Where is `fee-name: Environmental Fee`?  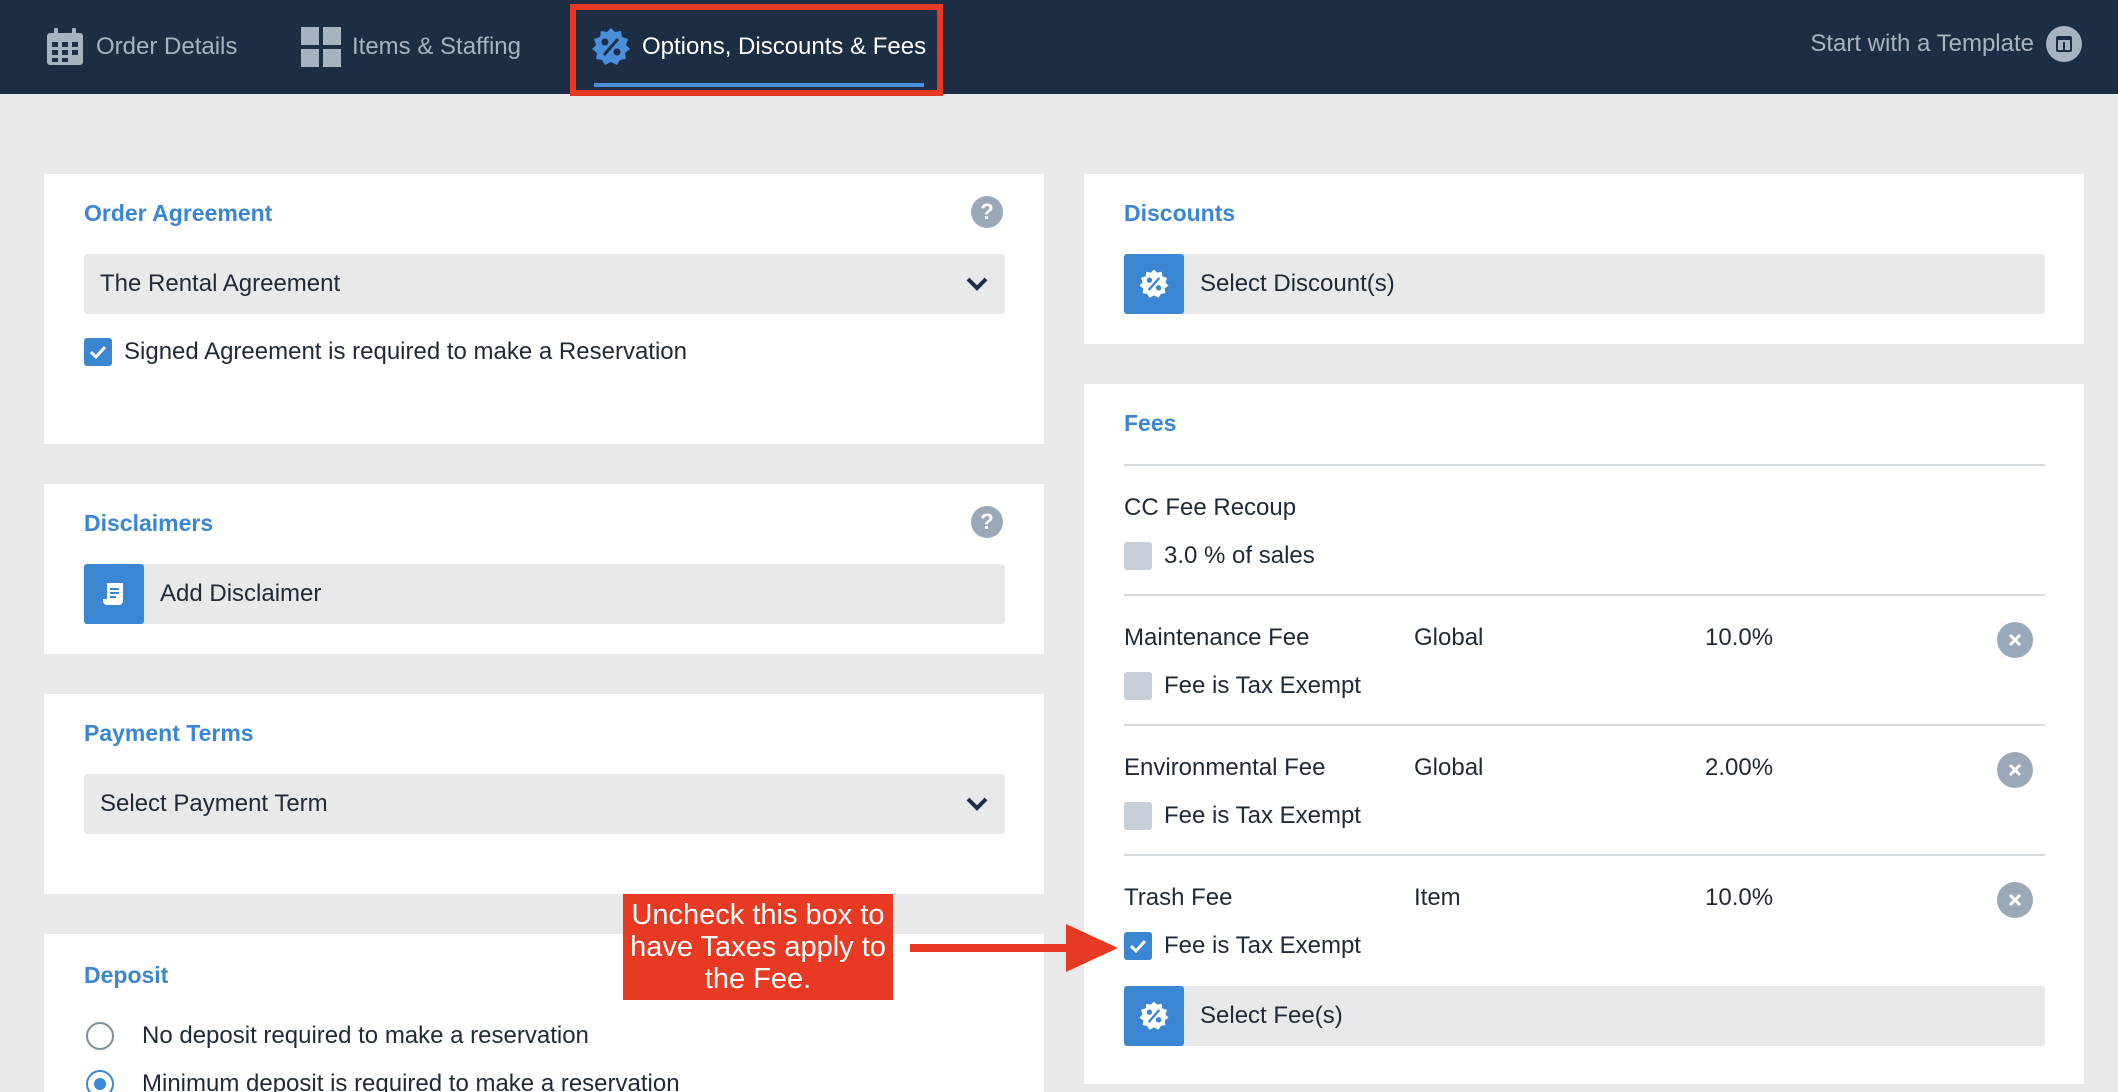 fee-name: Environmental Fee is located at coordinates (1225, 767).